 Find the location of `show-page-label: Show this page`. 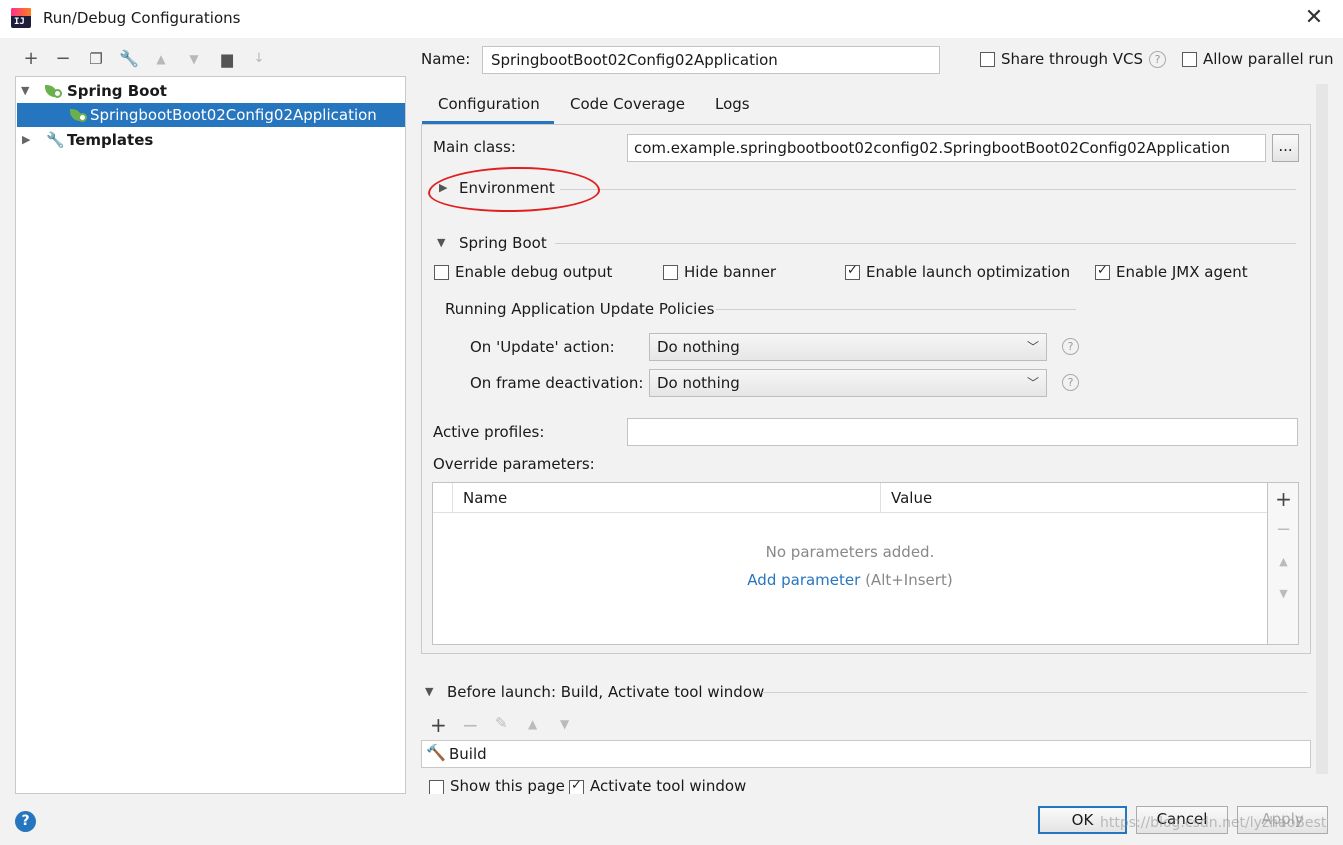

show-page-label: Show this page is located at coordinates (507, 785).